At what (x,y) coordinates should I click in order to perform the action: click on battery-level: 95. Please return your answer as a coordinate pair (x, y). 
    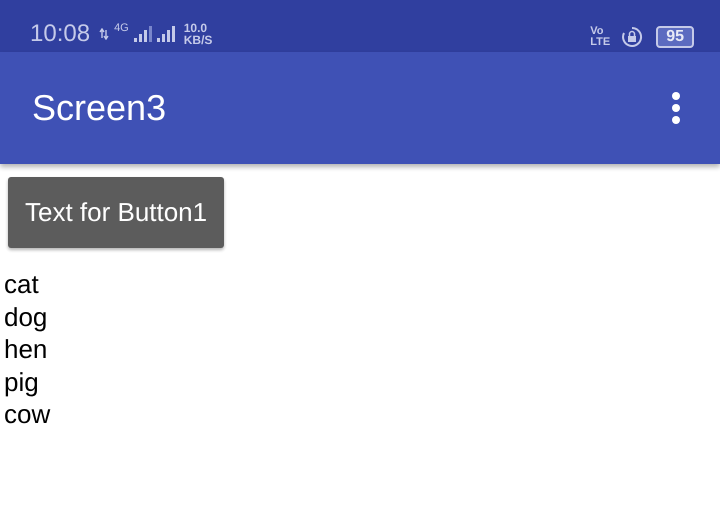
    Looking at the image, I should click on (675, 37).